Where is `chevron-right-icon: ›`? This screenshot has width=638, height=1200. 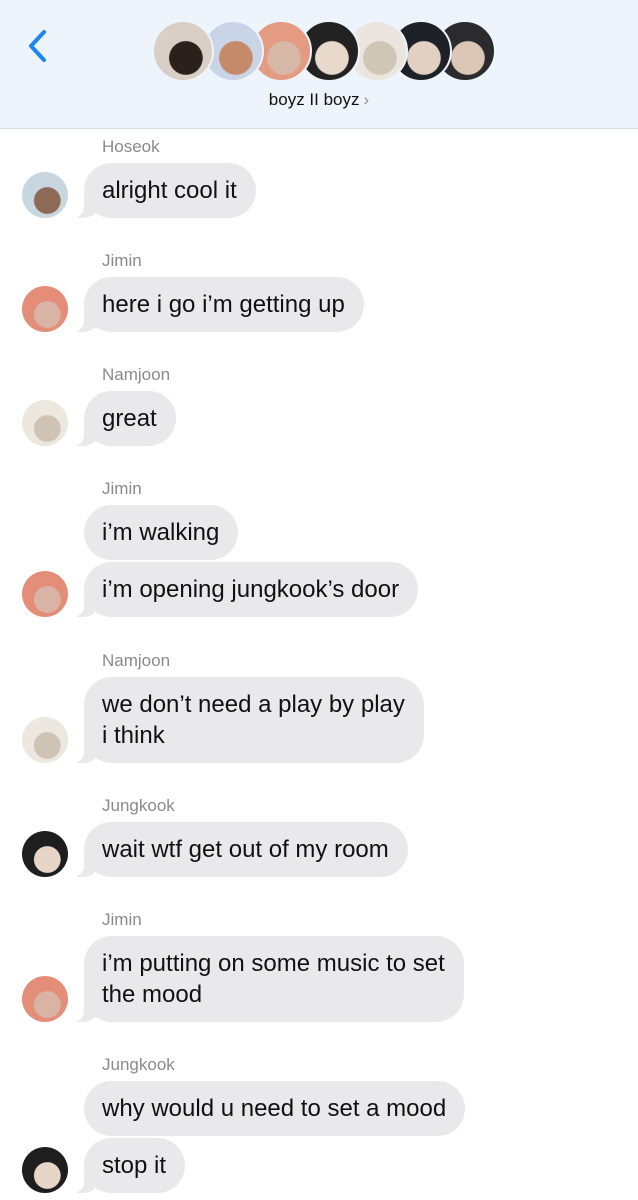
chevron-right-icon: › is located at coordinates (366, 99).